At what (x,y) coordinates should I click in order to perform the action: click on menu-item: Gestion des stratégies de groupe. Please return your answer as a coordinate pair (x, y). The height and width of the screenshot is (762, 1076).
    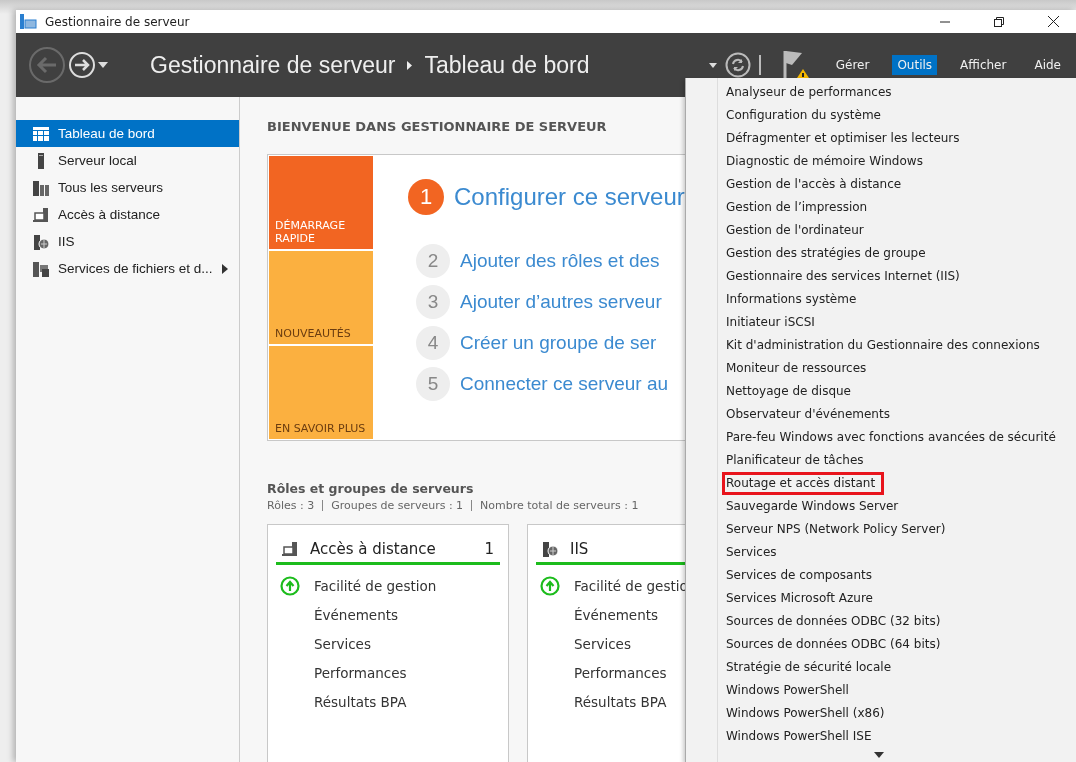
    Looking at the image, I should click on (826, 253).